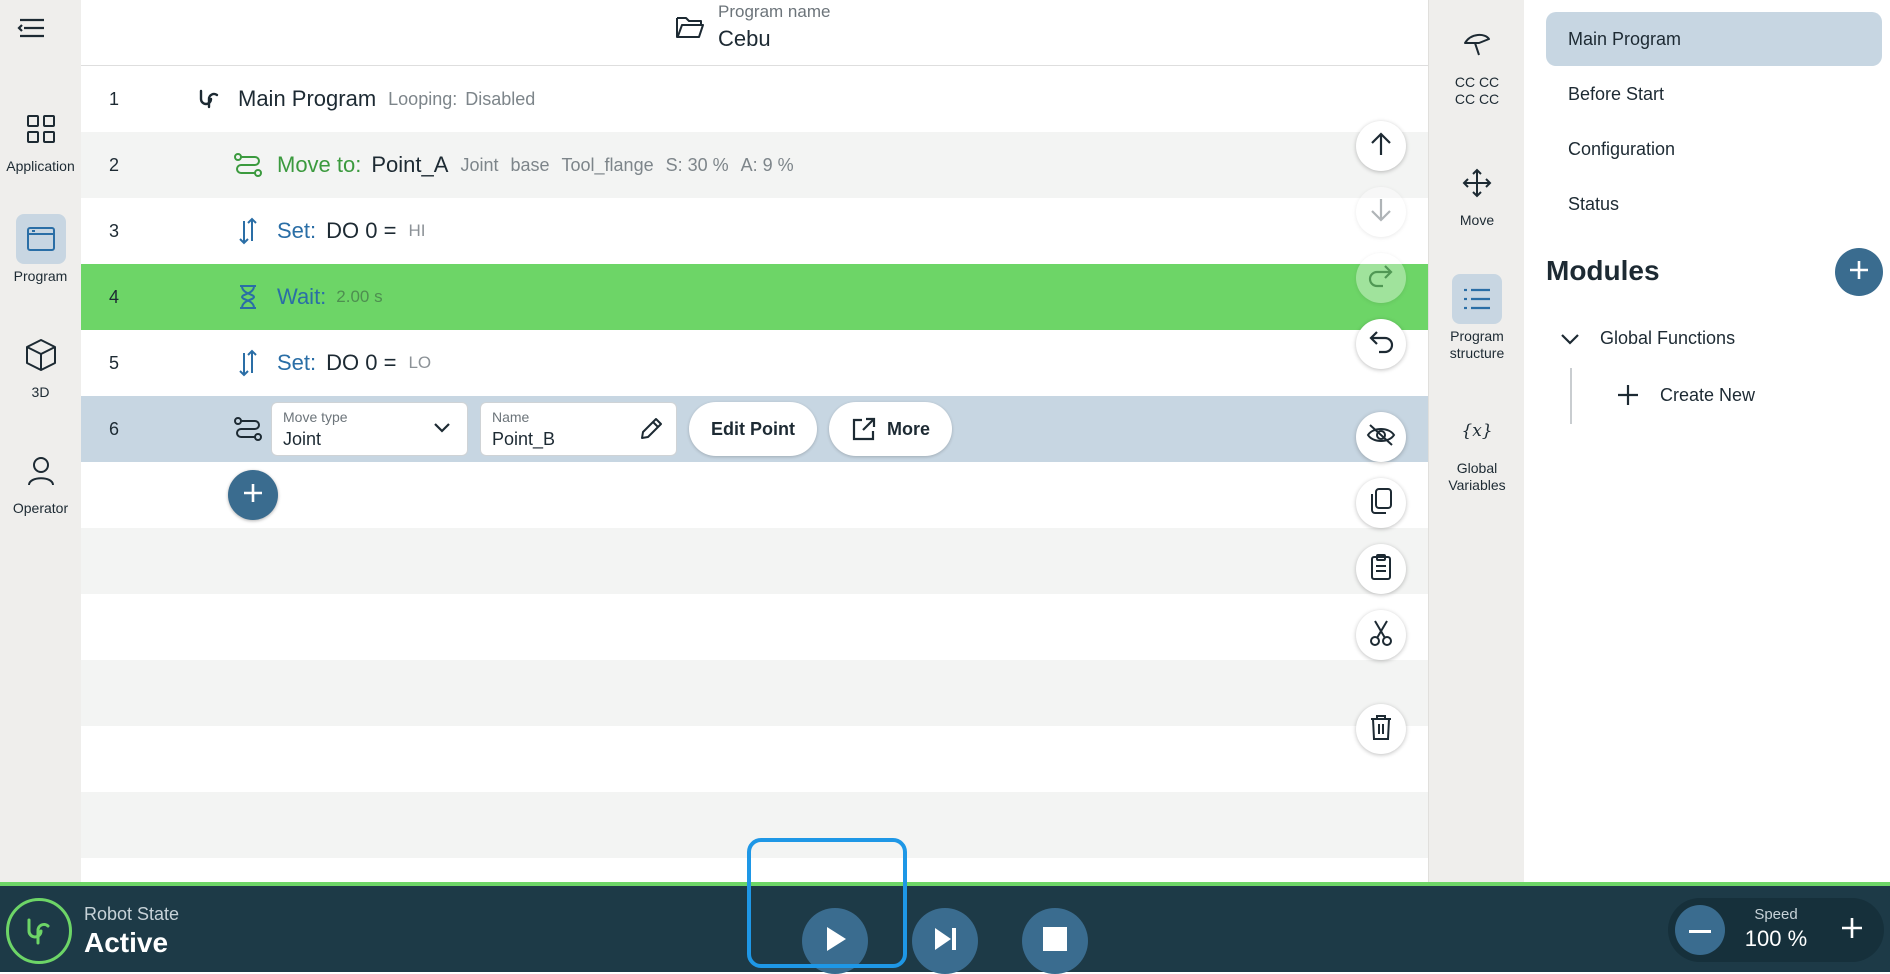 This screenshot has height=974, width=1890. Describe the element at coordinates (1381, 278) in the screenshot. I see `redo-button` at that location.